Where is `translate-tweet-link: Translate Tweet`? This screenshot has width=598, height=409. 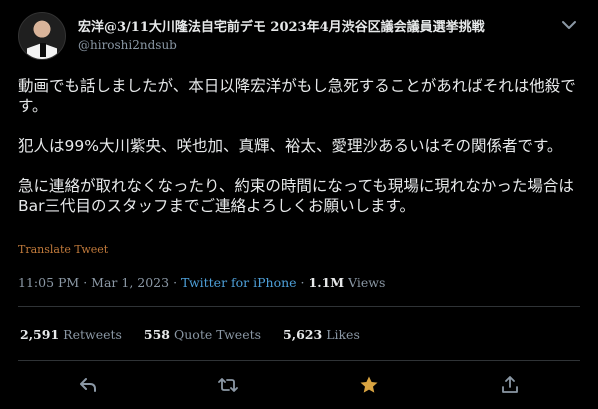 translate-tweet-link: Translate Tweet is located at coordinates (63, 249).